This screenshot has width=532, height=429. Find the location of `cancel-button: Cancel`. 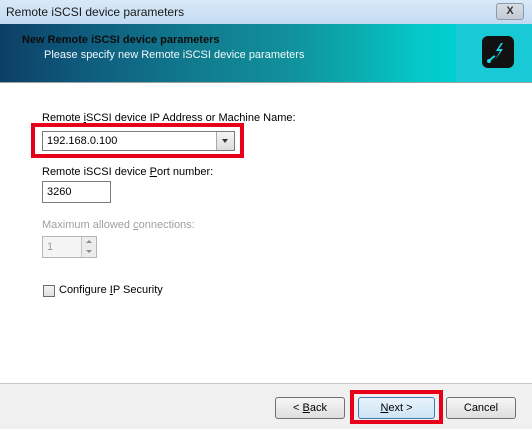

cancel-button: Cancel is located at coordinates (481, 408).